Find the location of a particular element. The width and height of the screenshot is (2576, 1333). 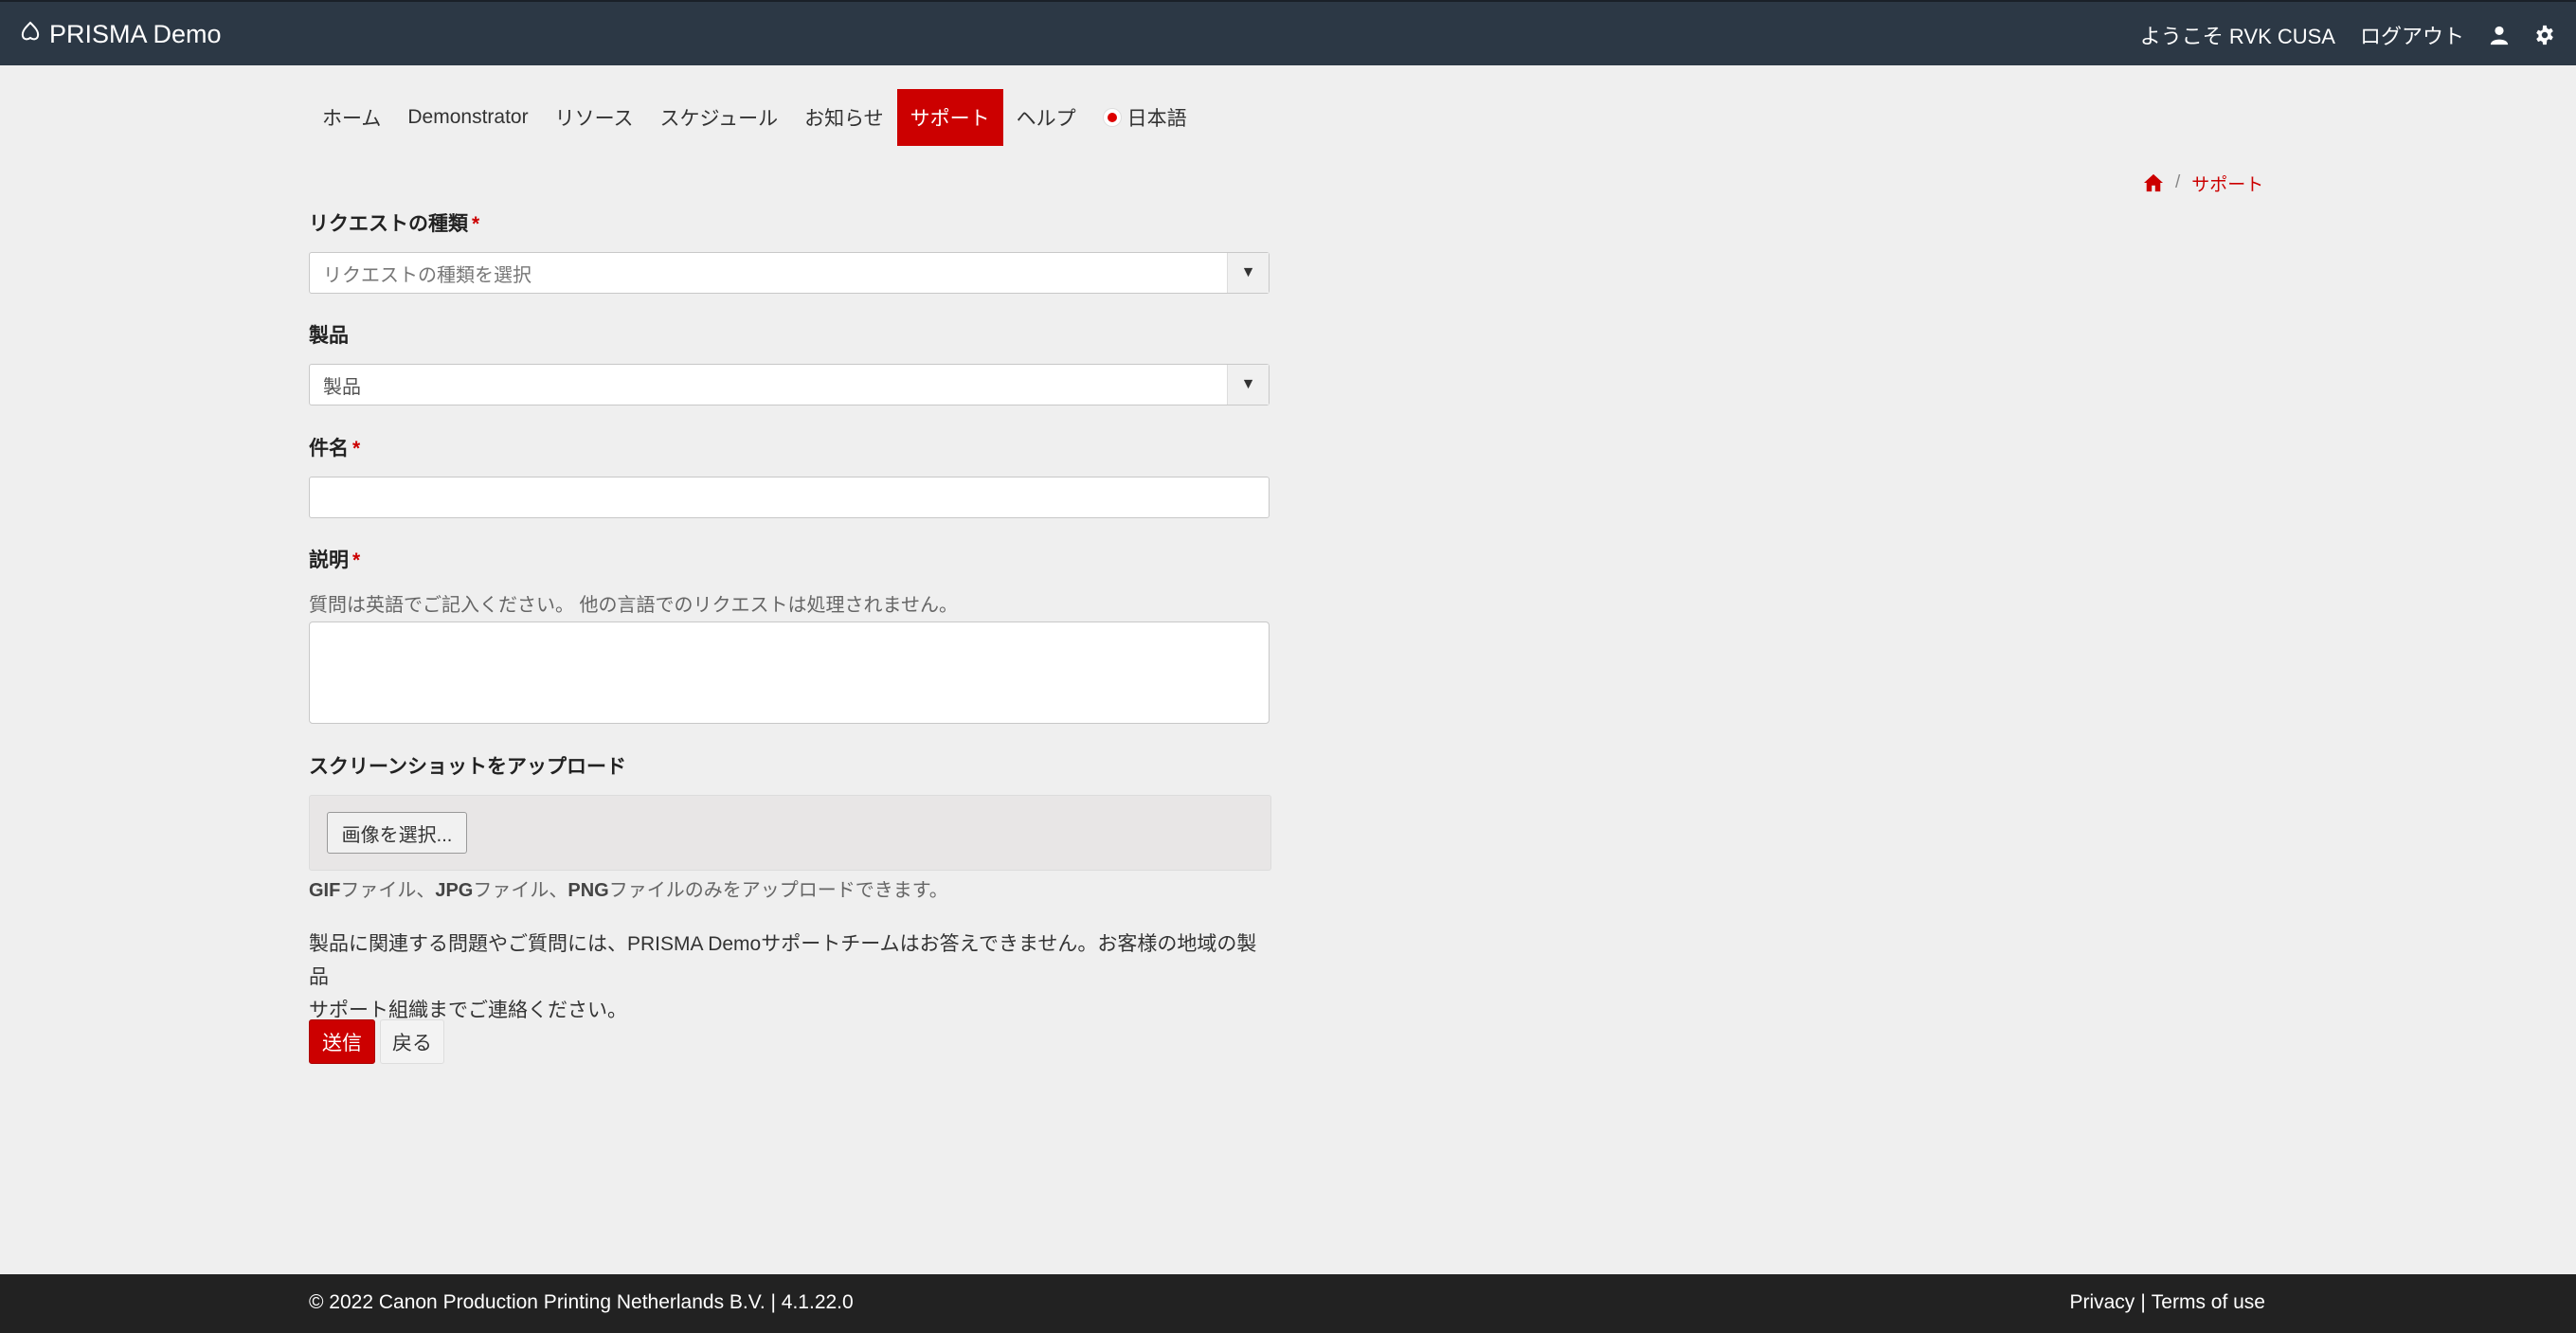

logout-link: ログアウト is located at coordinates (2412, 35).